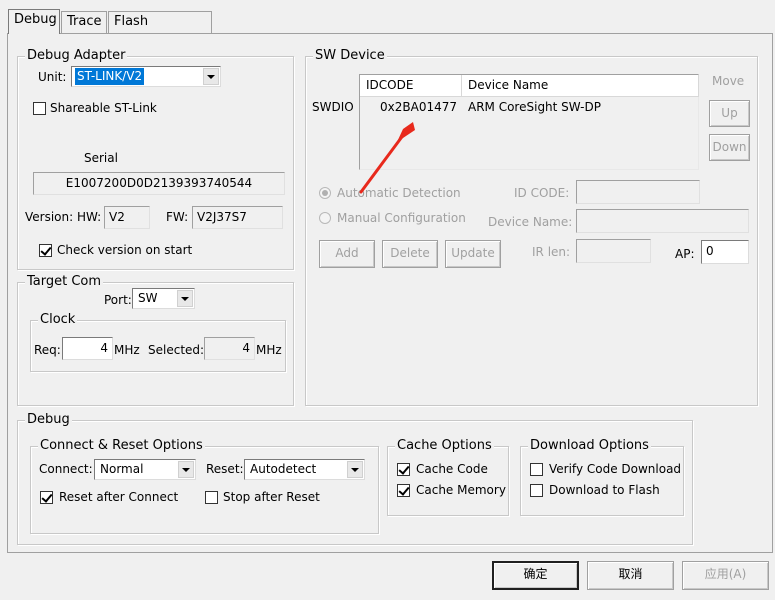 This screenshot has height=600, width=775. I want to click on req-unit: MHz, so click(127, 350).